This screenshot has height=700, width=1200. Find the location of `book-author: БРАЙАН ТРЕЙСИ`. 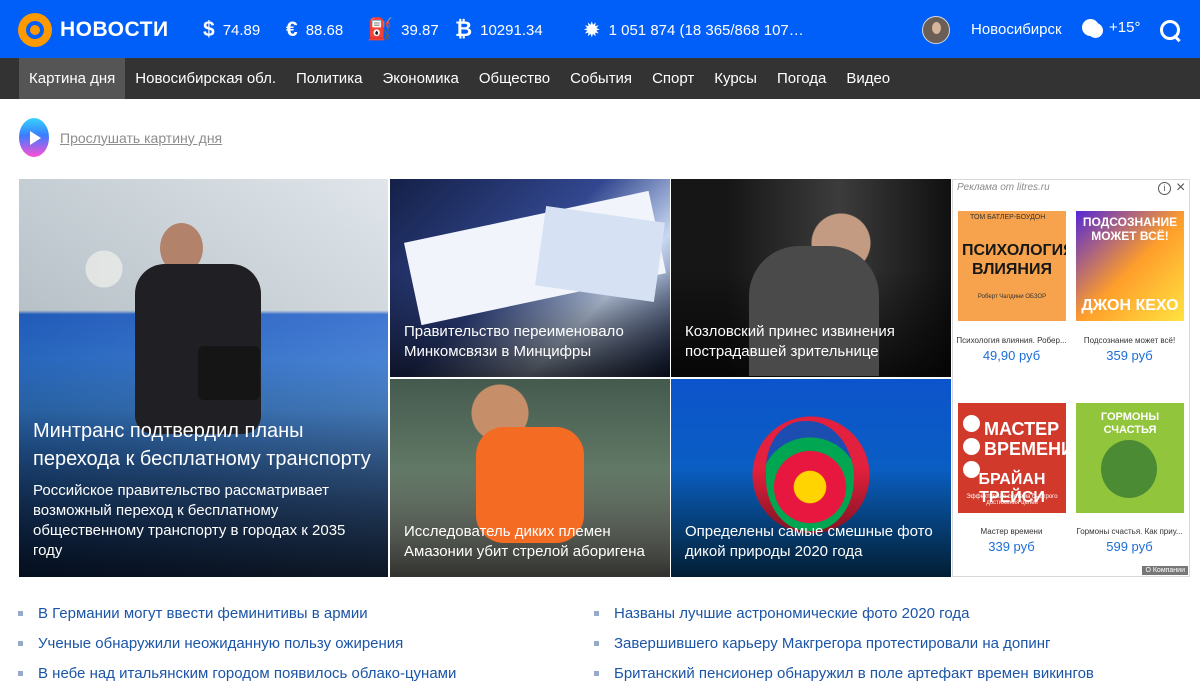

book-author: БРАЙАН ТРЕЙСИ is located at coordinates (1012, 488).